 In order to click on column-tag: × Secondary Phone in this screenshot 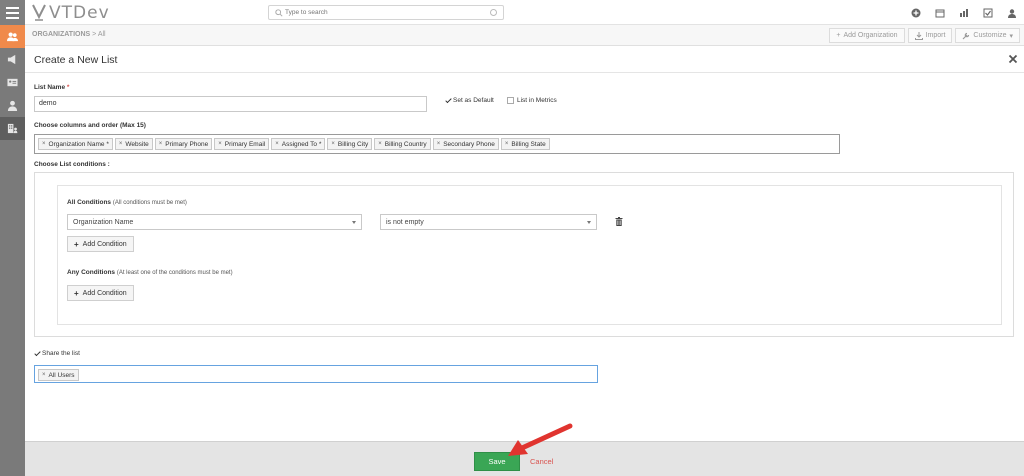, I will do `click(465, 144)`.